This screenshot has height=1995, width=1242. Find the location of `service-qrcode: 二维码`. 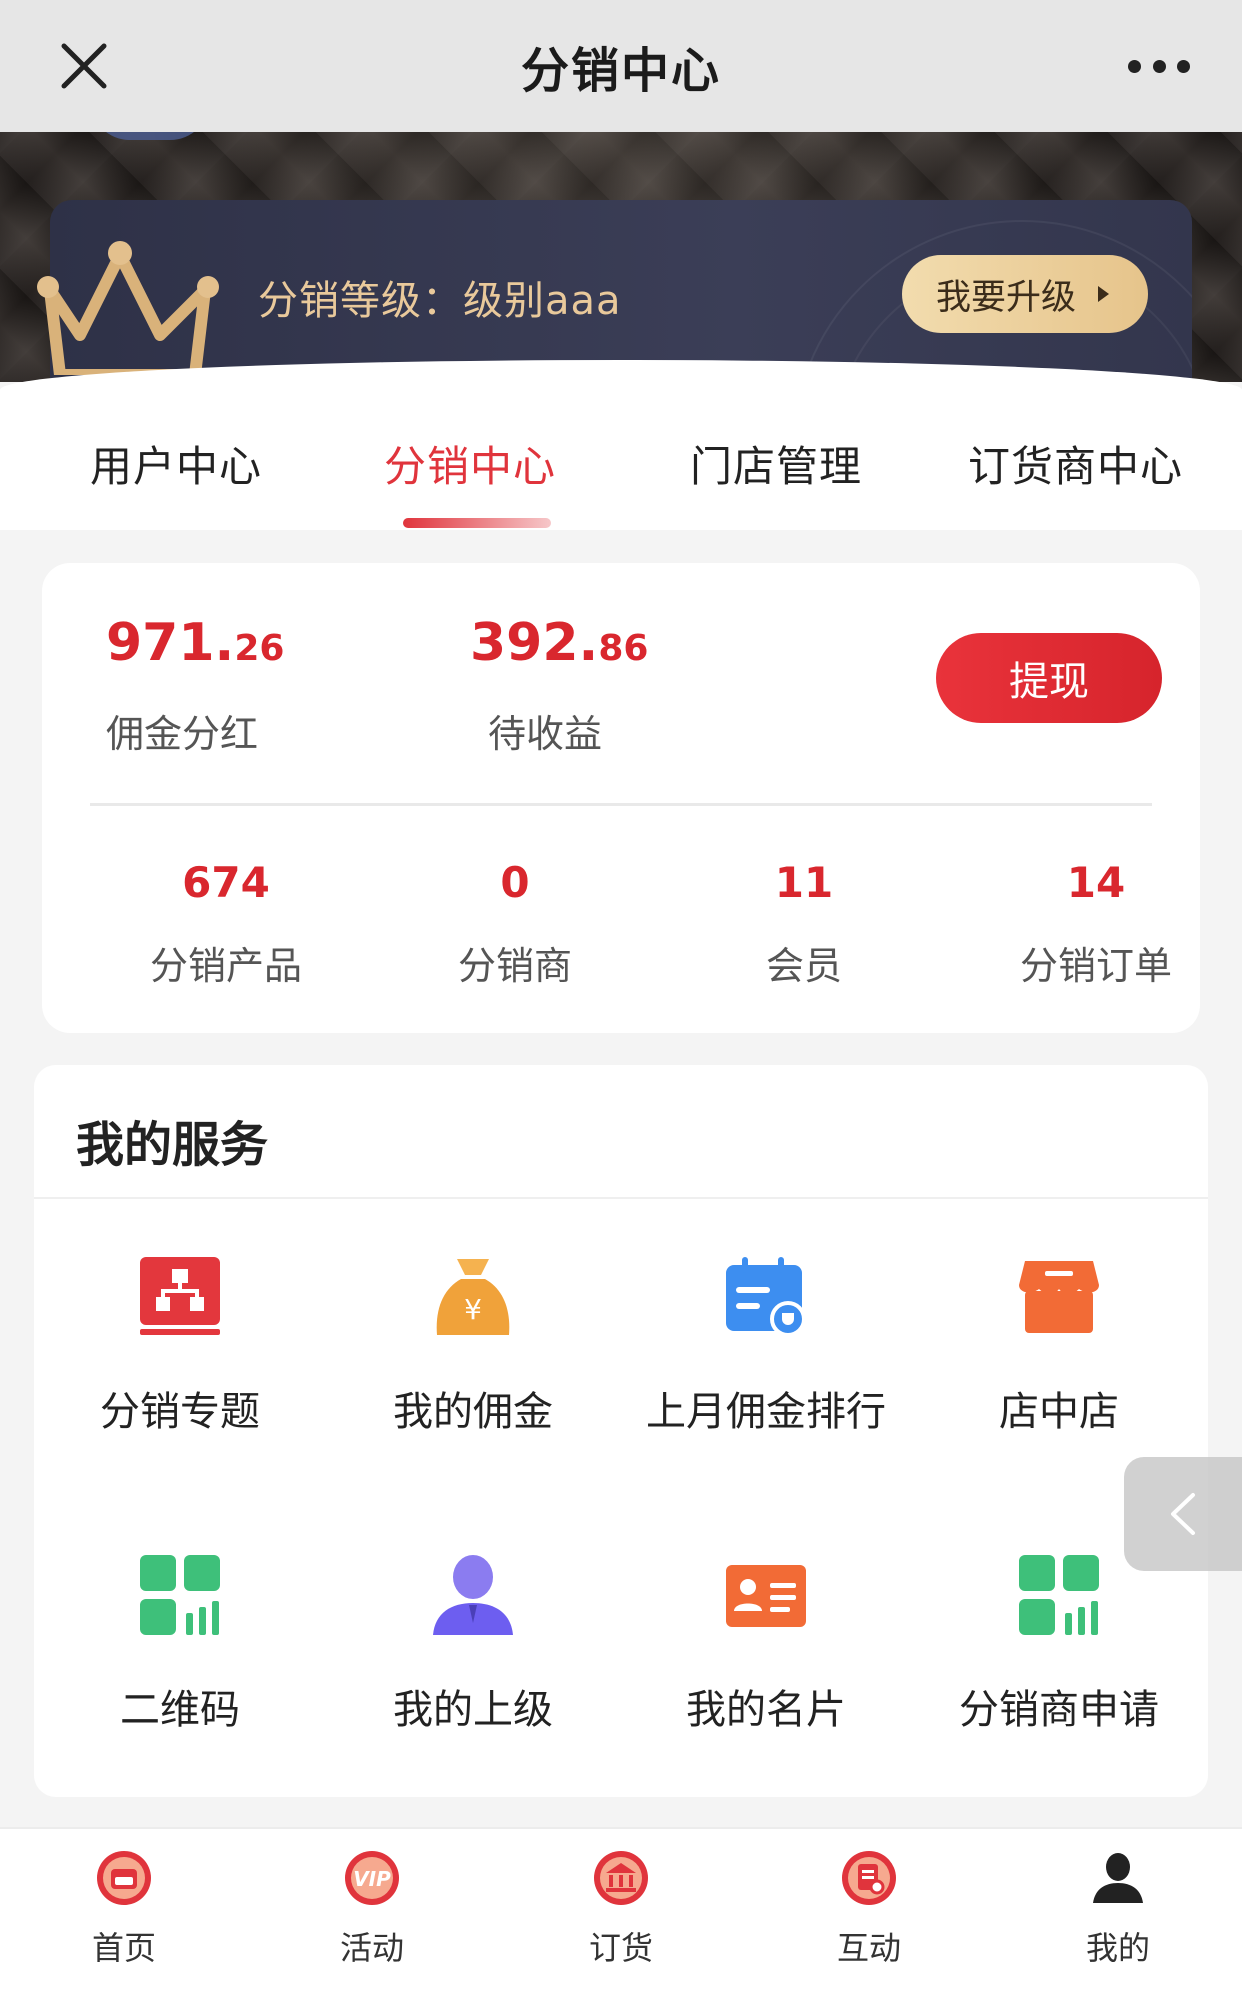

service-qrcode: 二维码 is located at coordinates (180, 1644).